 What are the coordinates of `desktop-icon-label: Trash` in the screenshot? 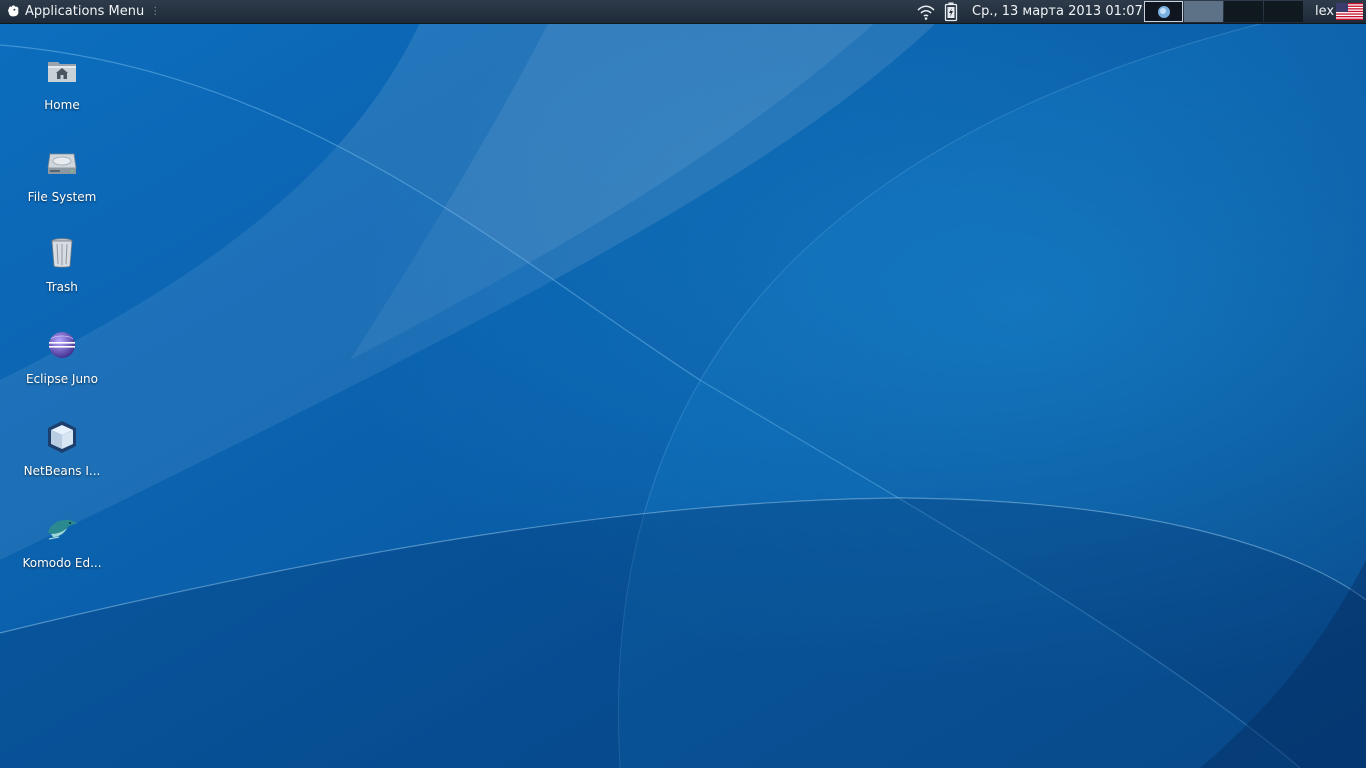 It's located at (62, 287).